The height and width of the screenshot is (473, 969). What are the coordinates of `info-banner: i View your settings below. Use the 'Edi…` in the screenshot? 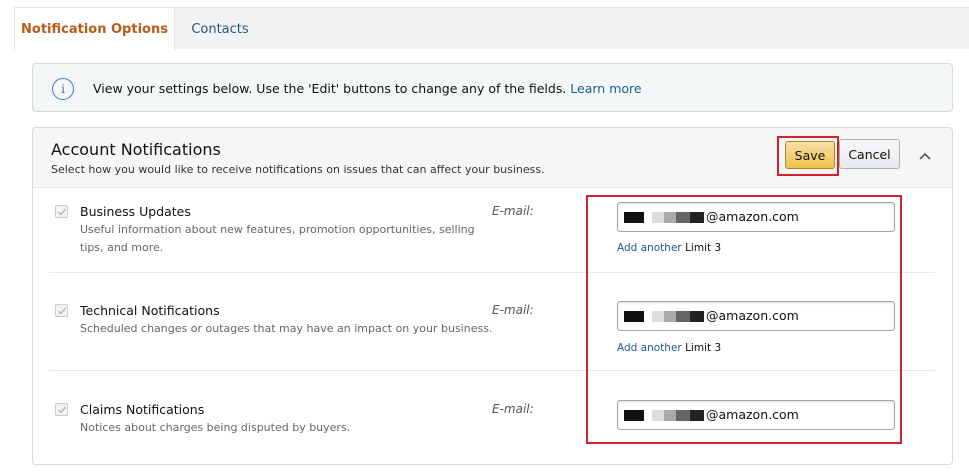 It's located at (492, 87).